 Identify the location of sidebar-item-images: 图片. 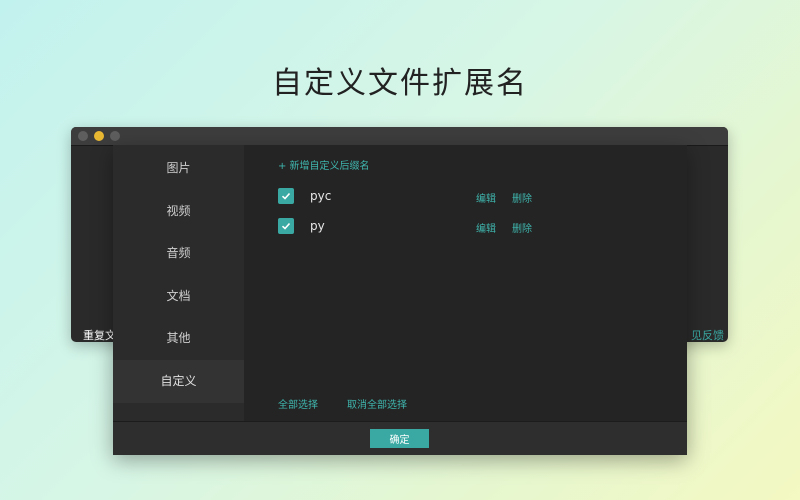
(178, 168).